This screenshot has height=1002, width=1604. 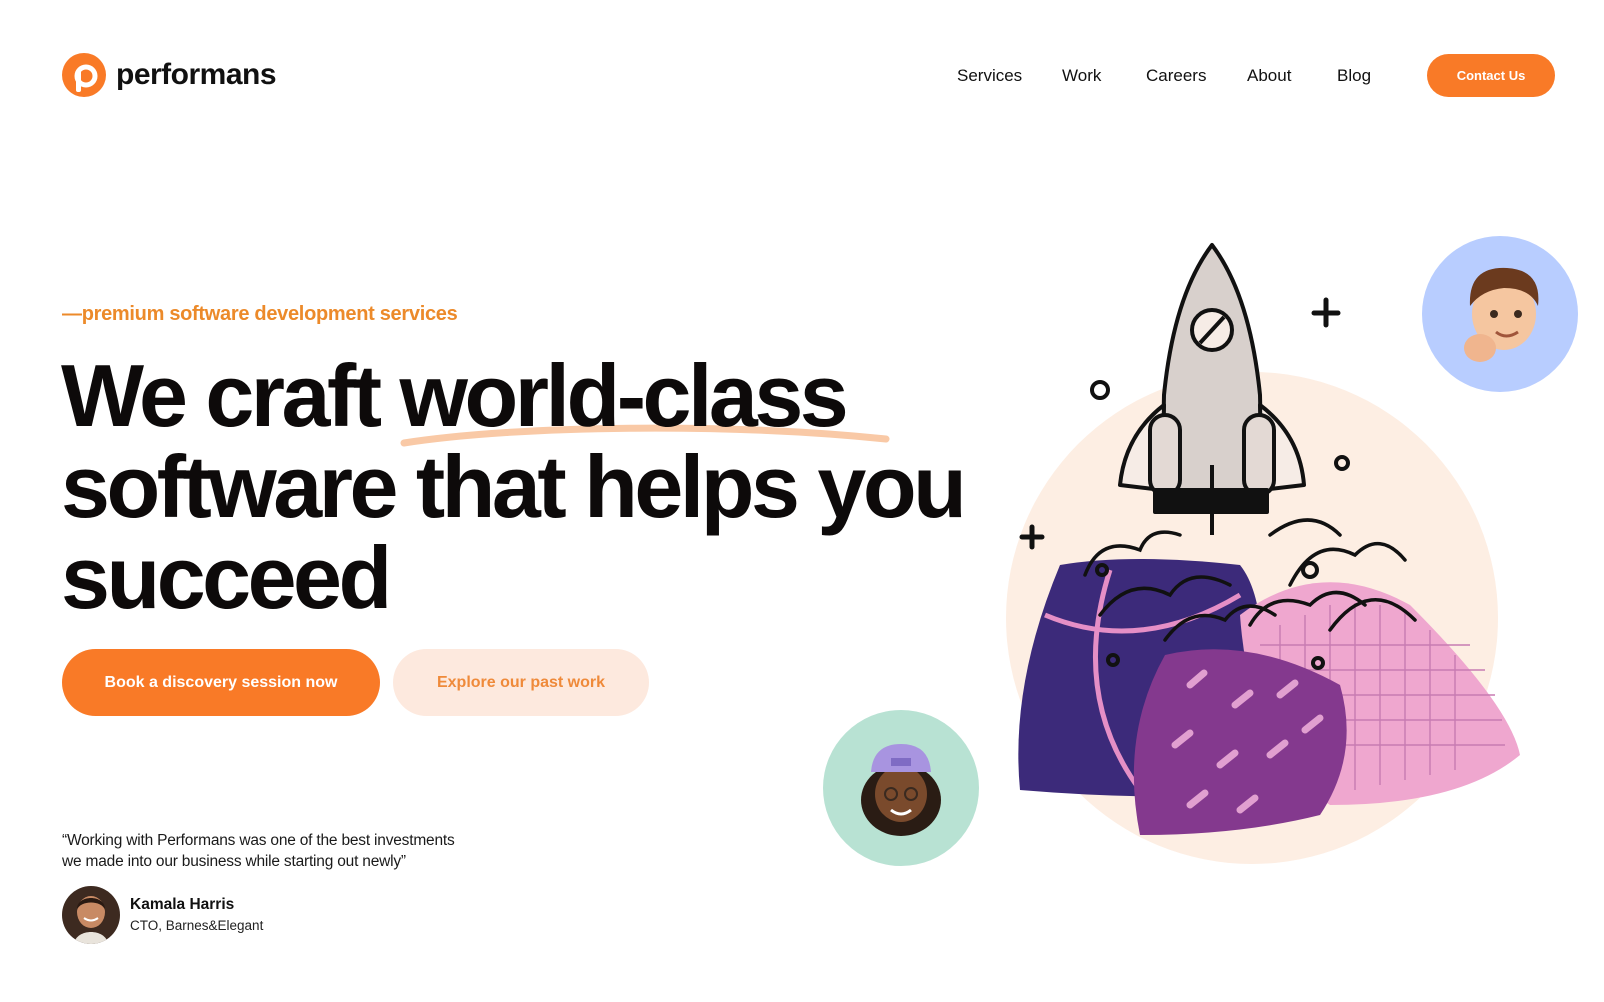 I want to click on memoji-man-icon, so click(x=1501, y=314).